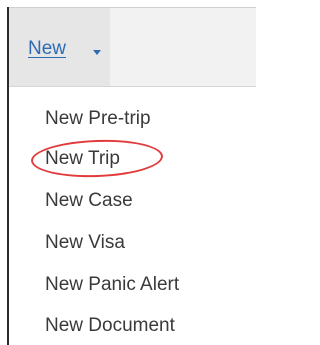 This screenshot has height=345, width=320. Describe the element at coordinates (110, 326) in the screenshot. I see `menu-item-new-document: New Document` at that location.